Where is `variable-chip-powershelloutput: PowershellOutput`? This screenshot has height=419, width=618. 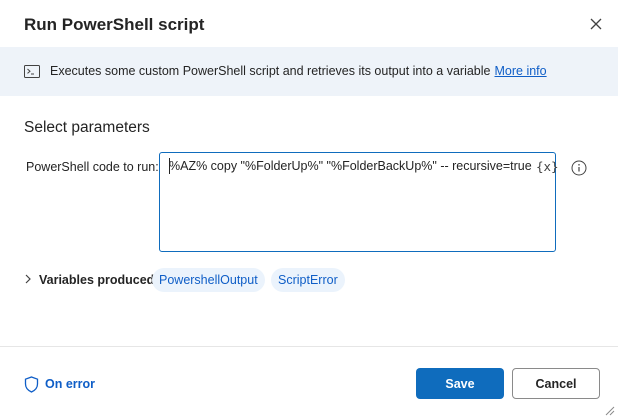 variable-chip-powershelloutput: PowershellOutput is located at coordinates (208, 280).